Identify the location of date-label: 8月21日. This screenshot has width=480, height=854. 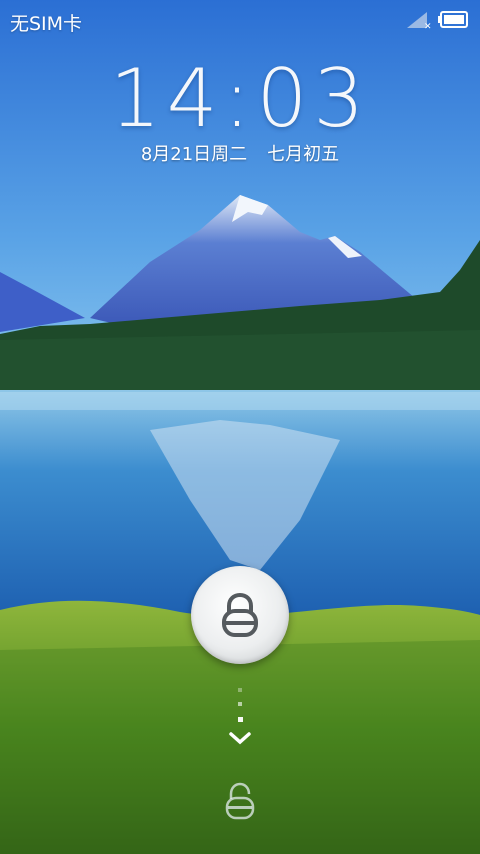
(176, 154).